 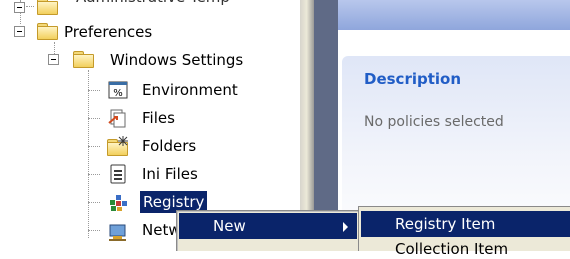 What do you see at coordinates (190, 90) in the screenshot?
I see `tree-item-label: Environment` at bounding box center [190, 90].